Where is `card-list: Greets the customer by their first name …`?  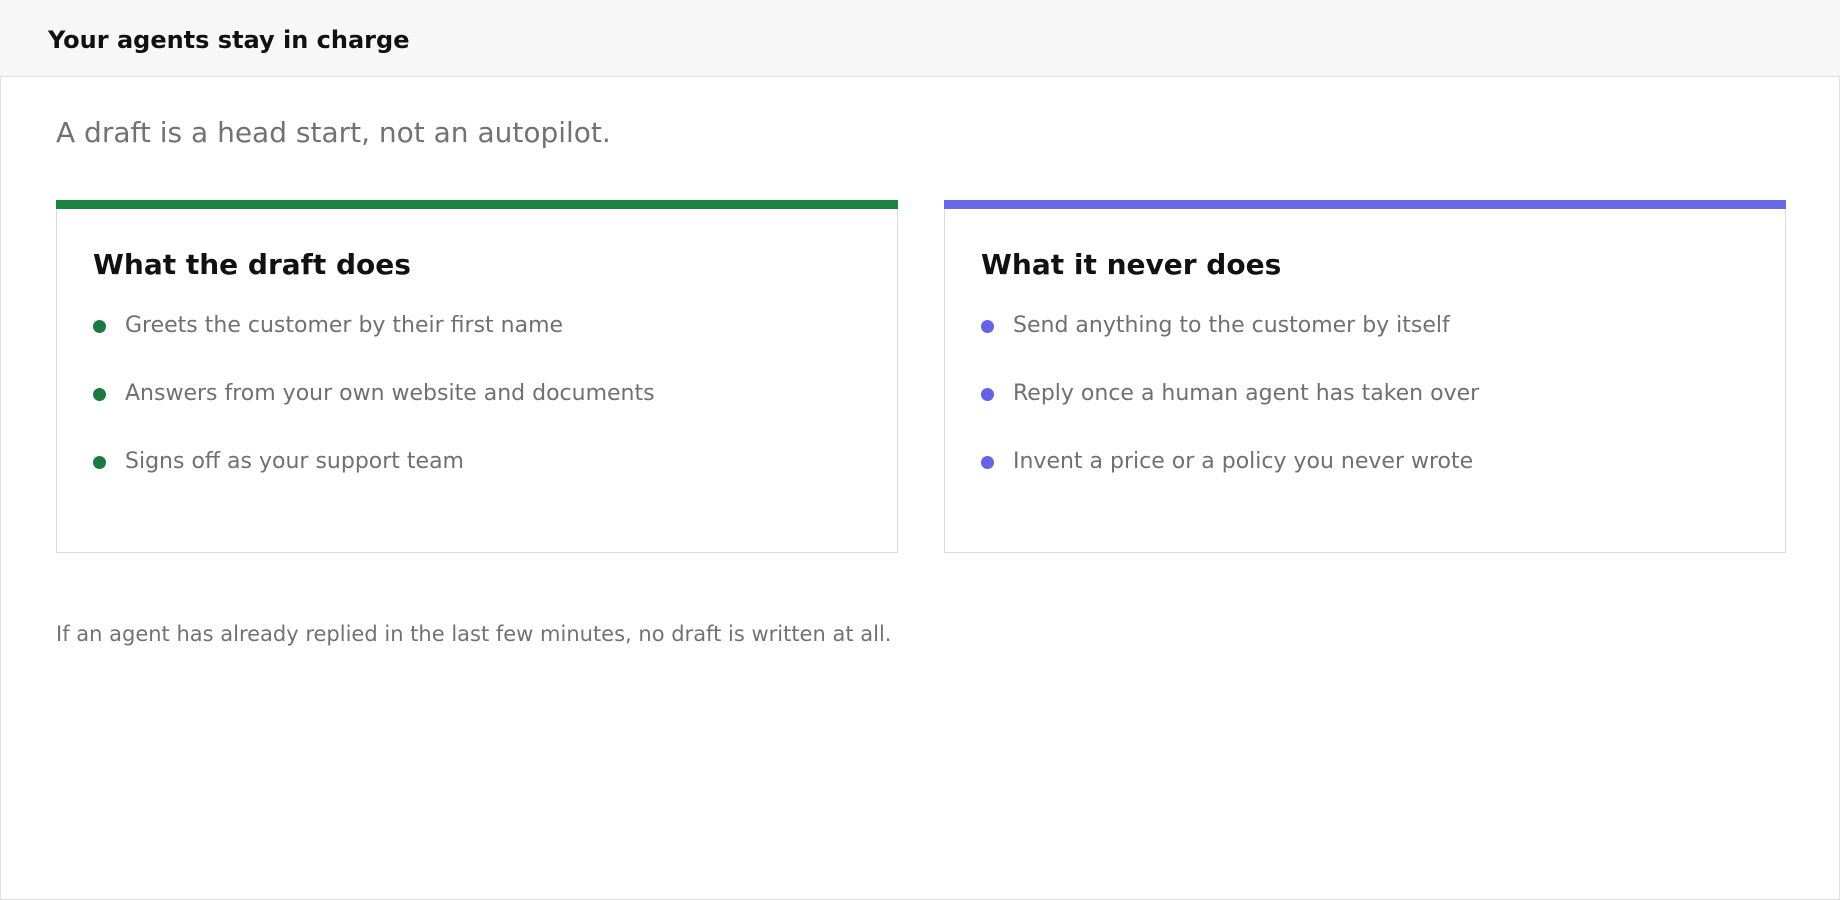 card-list: Greets the customer by their first name … is located at coordinates (374, 411).